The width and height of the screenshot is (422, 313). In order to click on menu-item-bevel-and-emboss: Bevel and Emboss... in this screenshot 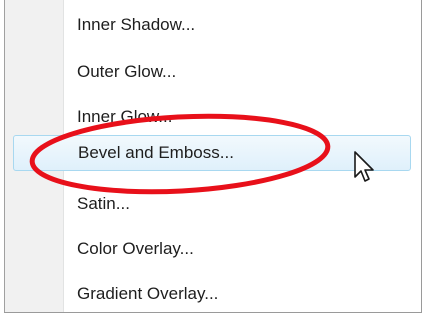, I will do `click(212, 153)`.